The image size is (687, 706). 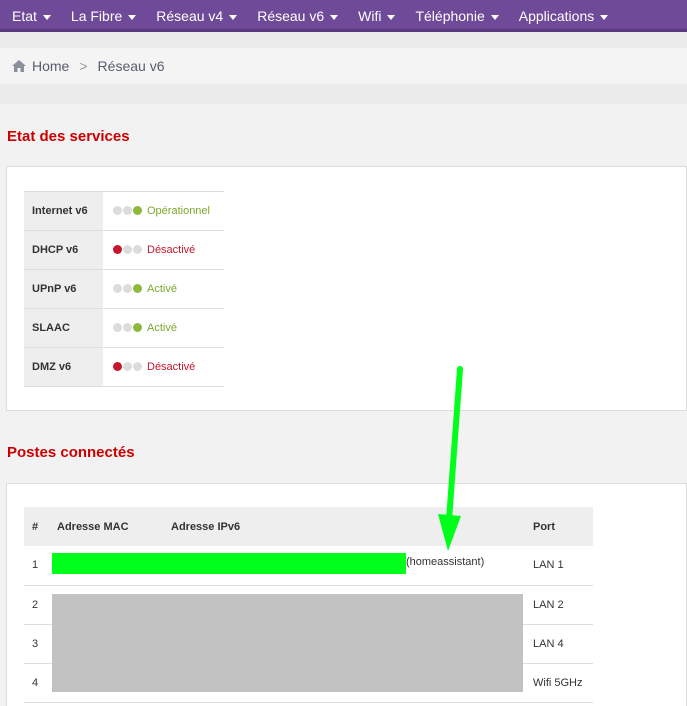 I want to click on table-row: UPnP v6 Activé, so click(x=124, y=289).